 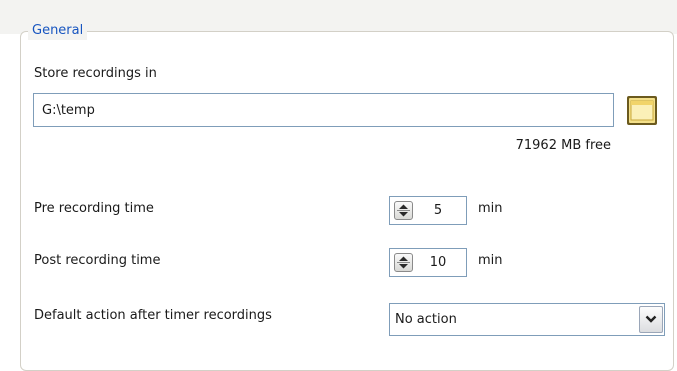 I want to click on post-recording-label: Post recording time, so click(x=97, y=260).